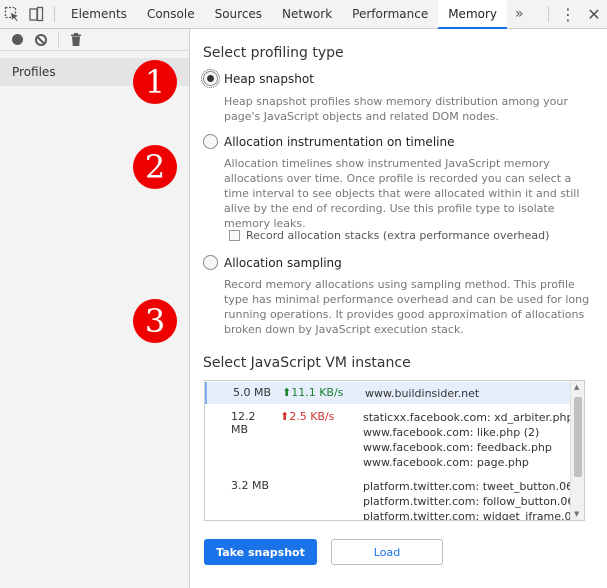 The width and height of the screenshot is (607, 588). What do you see at coordinates (269, 78) in the screenshot?
I see `radio-label: Heap snapshot` at bounding box center [269, 78].